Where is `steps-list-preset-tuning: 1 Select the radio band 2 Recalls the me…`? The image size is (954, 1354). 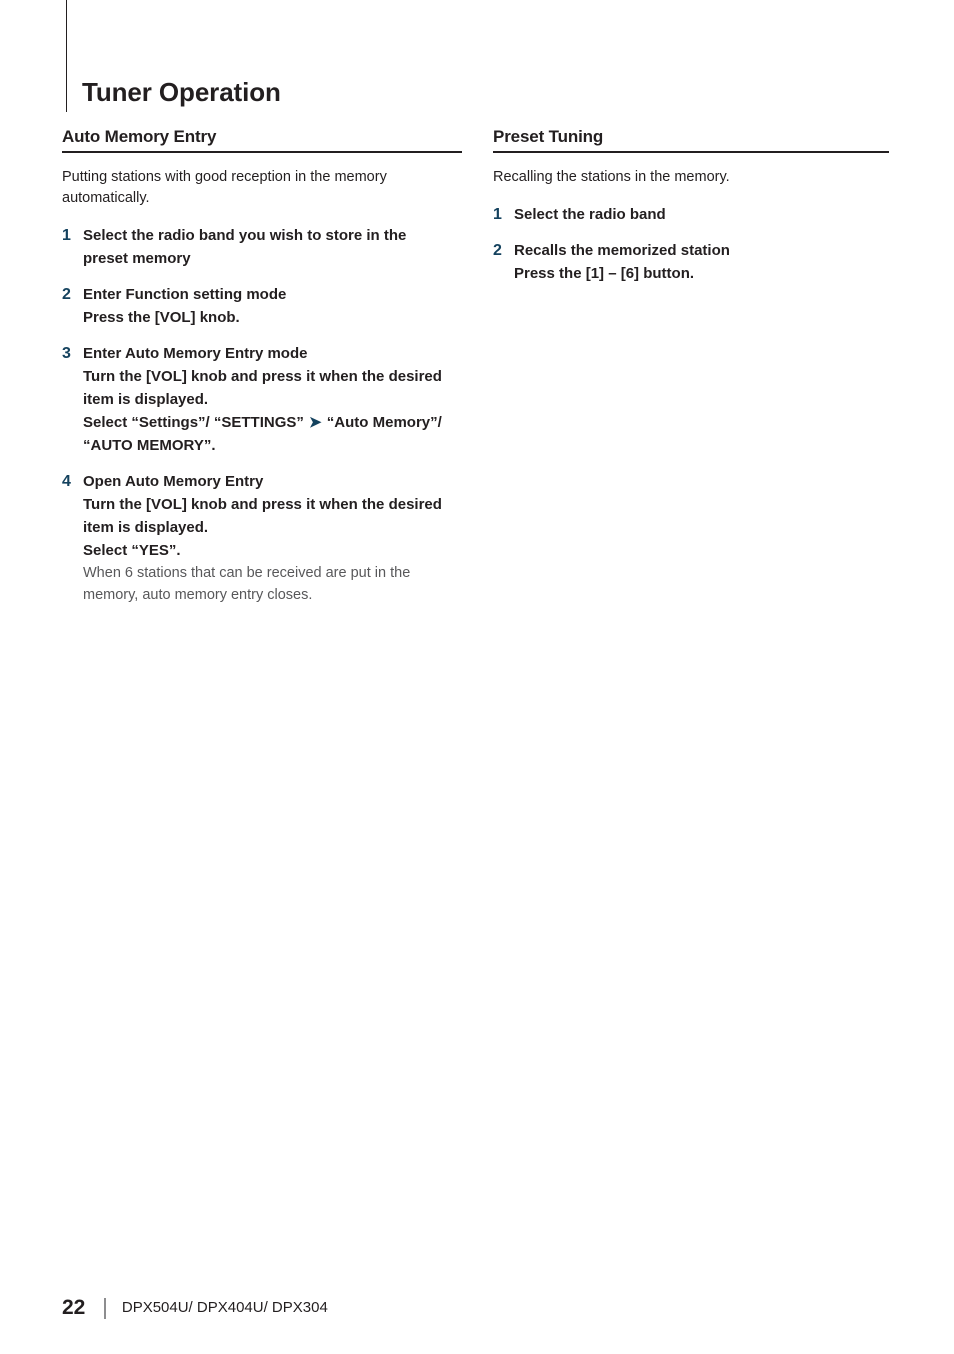
steps-list-preset-tuning: 1 Select the radio band 2 Recalls the me… is located at coordinates (691, 244).